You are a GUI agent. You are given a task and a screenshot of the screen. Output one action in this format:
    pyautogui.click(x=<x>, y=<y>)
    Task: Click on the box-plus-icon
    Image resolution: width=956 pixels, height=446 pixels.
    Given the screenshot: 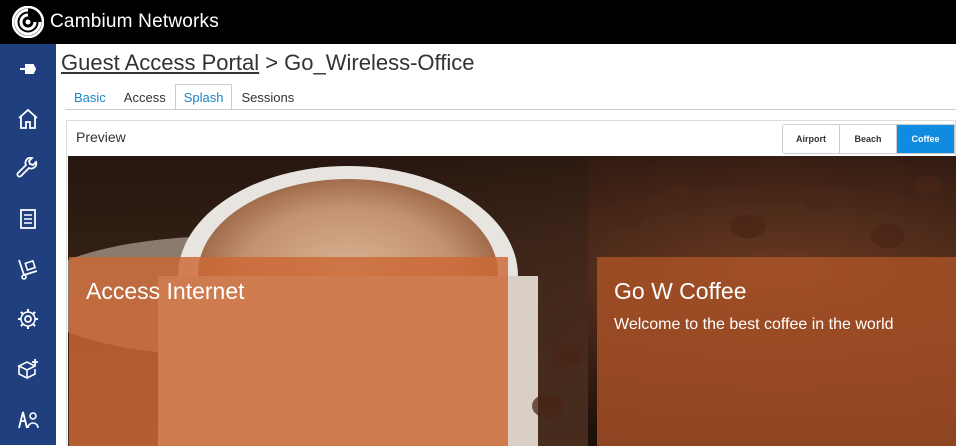 What is the action you would take?
    pyautogui.click(x=27, y=369)
    